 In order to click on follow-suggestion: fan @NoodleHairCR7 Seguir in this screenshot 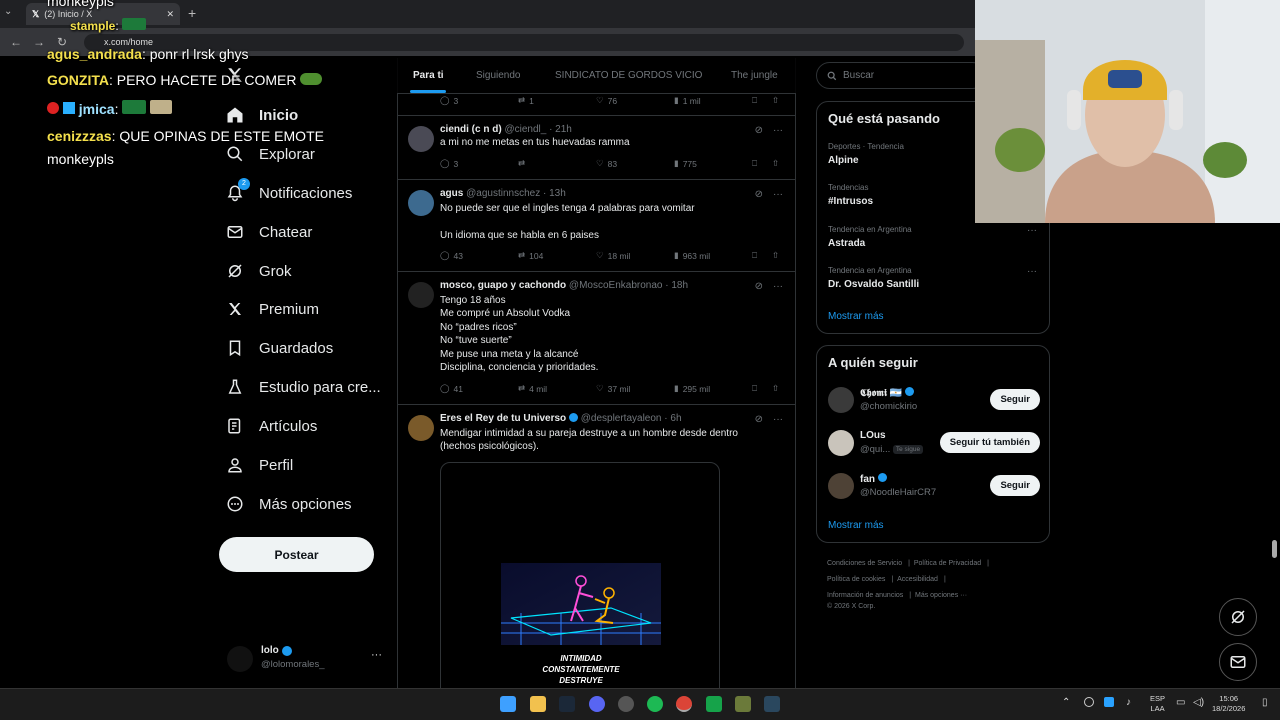, I will do `click(934, 488)`.